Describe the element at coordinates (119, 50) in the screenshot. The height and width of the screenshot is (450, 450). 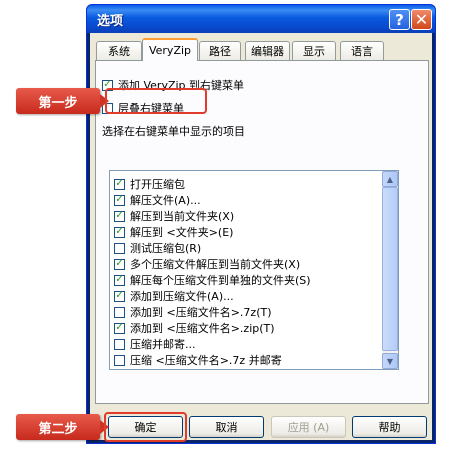
I see `tab-system: 系统` at that location.